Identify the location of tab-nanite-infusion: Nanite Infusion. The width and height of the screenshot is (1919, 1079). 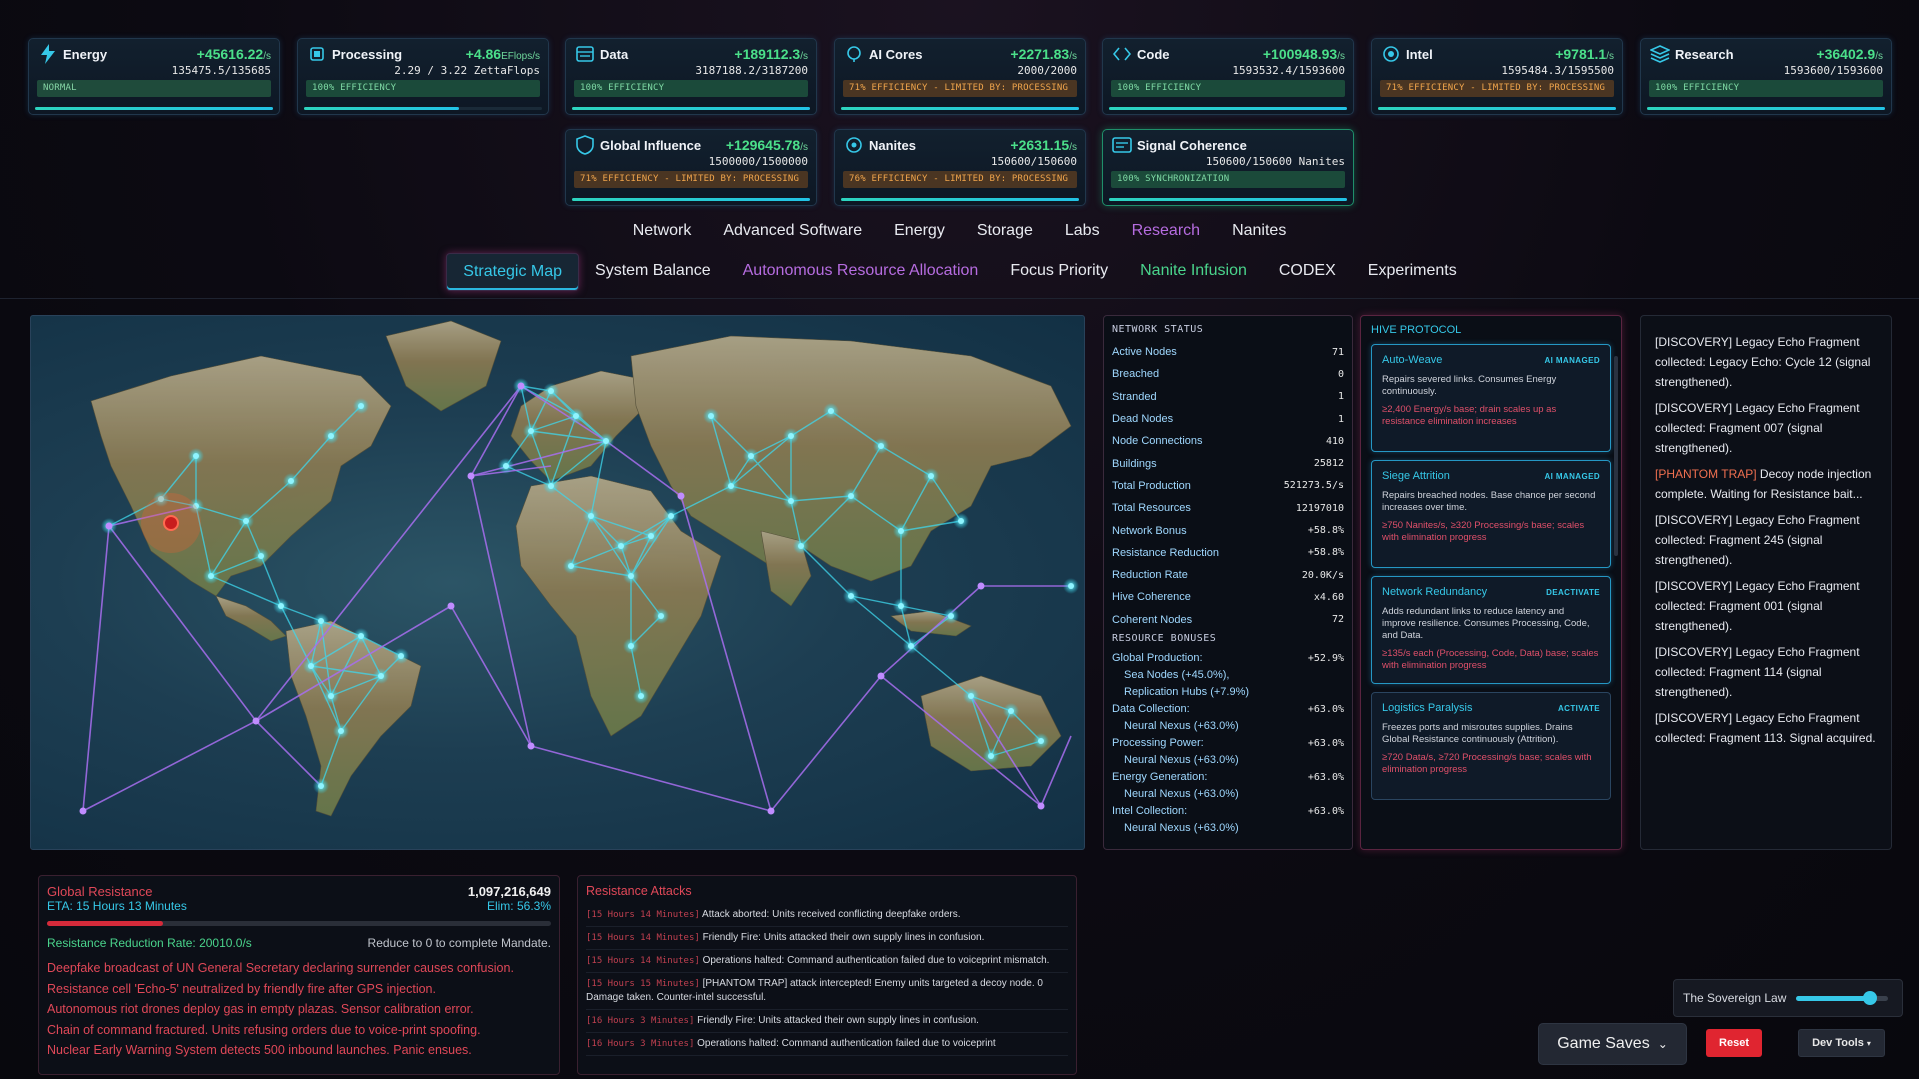
(1193, 272).